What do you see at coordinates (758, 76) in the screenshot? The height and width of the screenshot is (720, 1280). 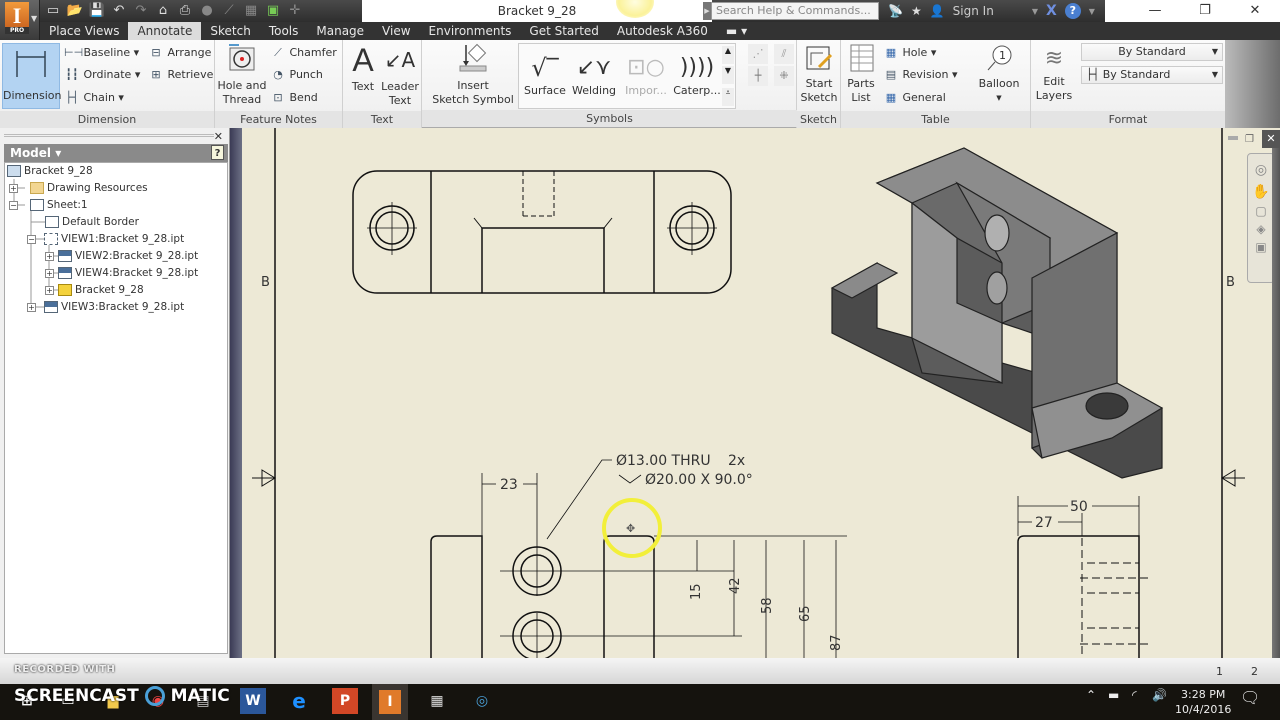 I see `center-mark-button: ┼` at bounding box center [758, 76].